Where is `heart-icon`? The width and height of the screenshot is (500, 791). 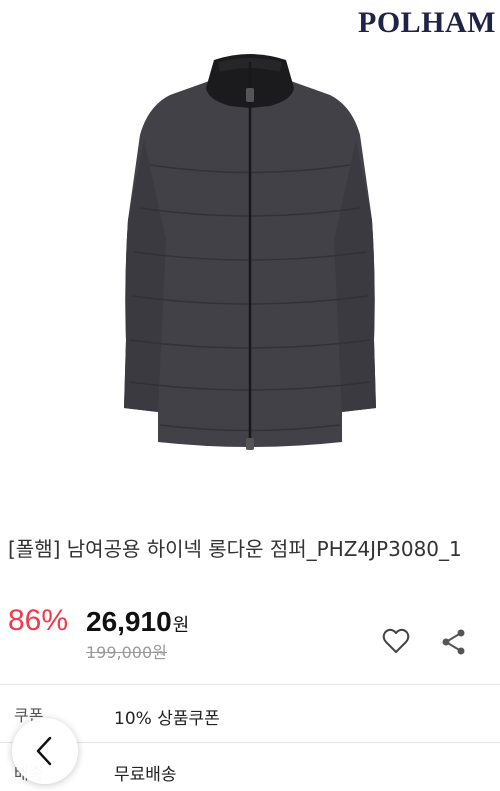 heart-icon is located at coordinates (396, 641).